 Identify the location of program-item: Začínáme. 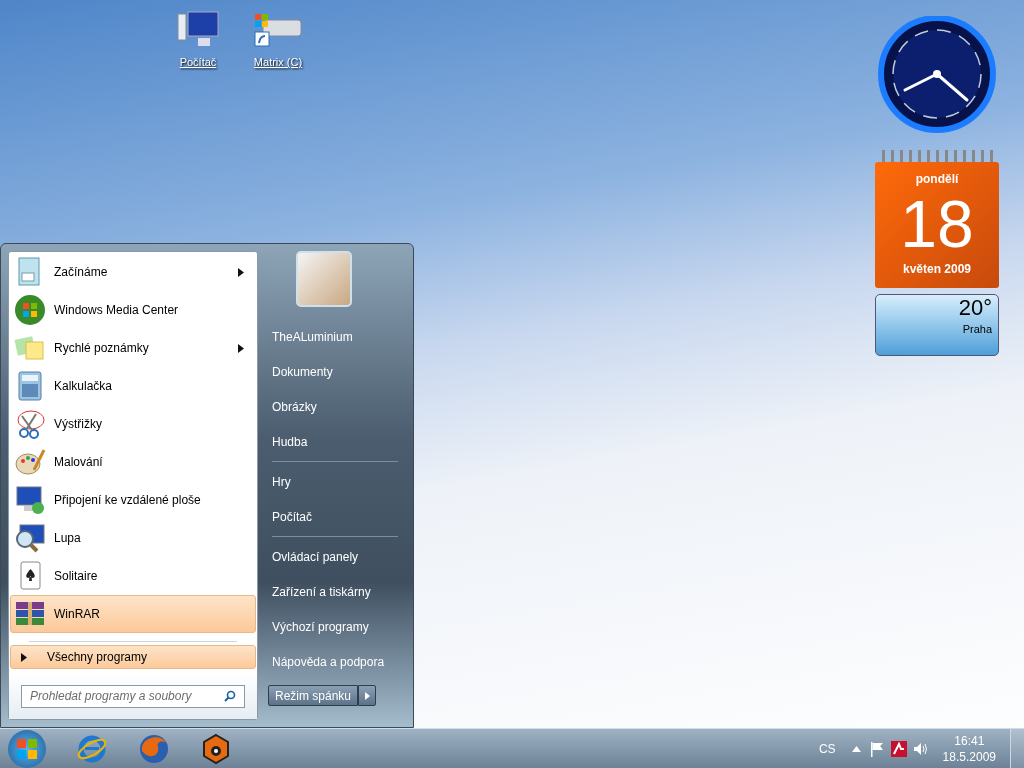
(133, 272).